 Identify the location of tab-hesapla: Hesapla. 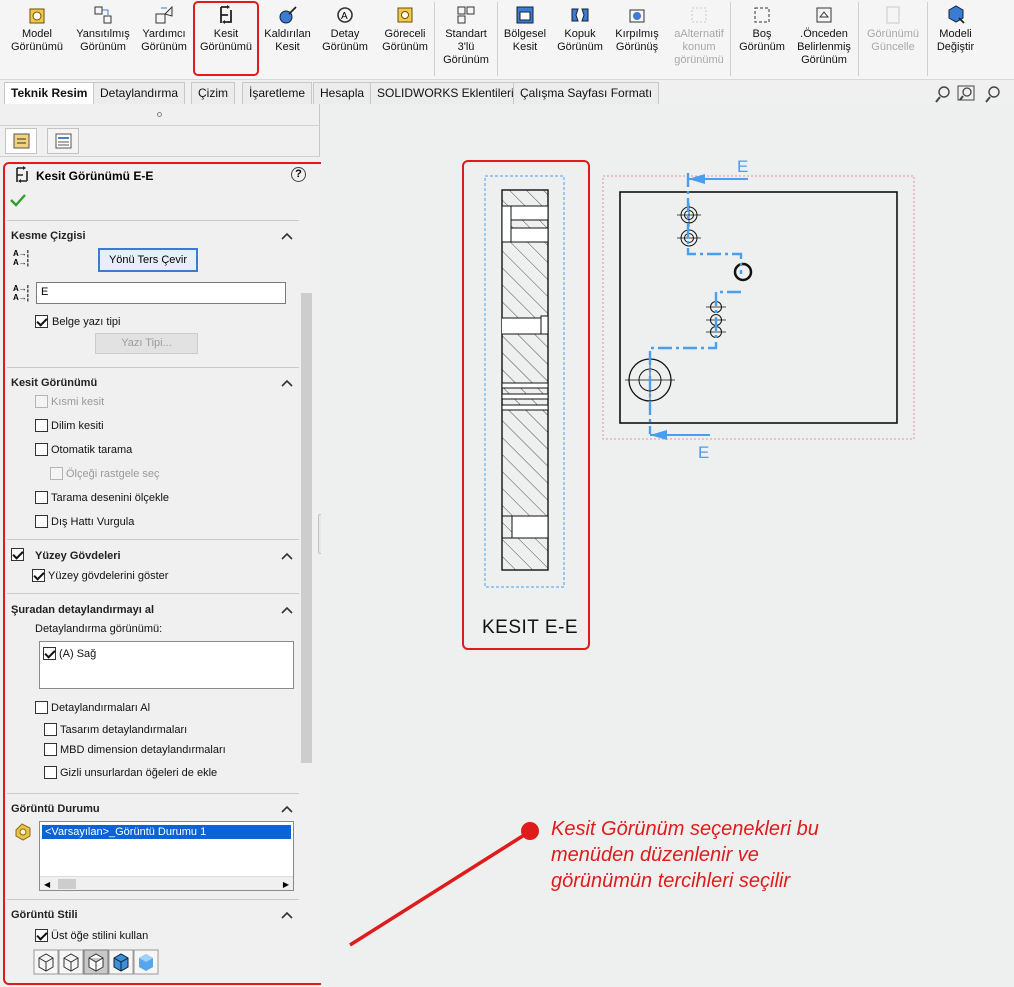
(342, 93).